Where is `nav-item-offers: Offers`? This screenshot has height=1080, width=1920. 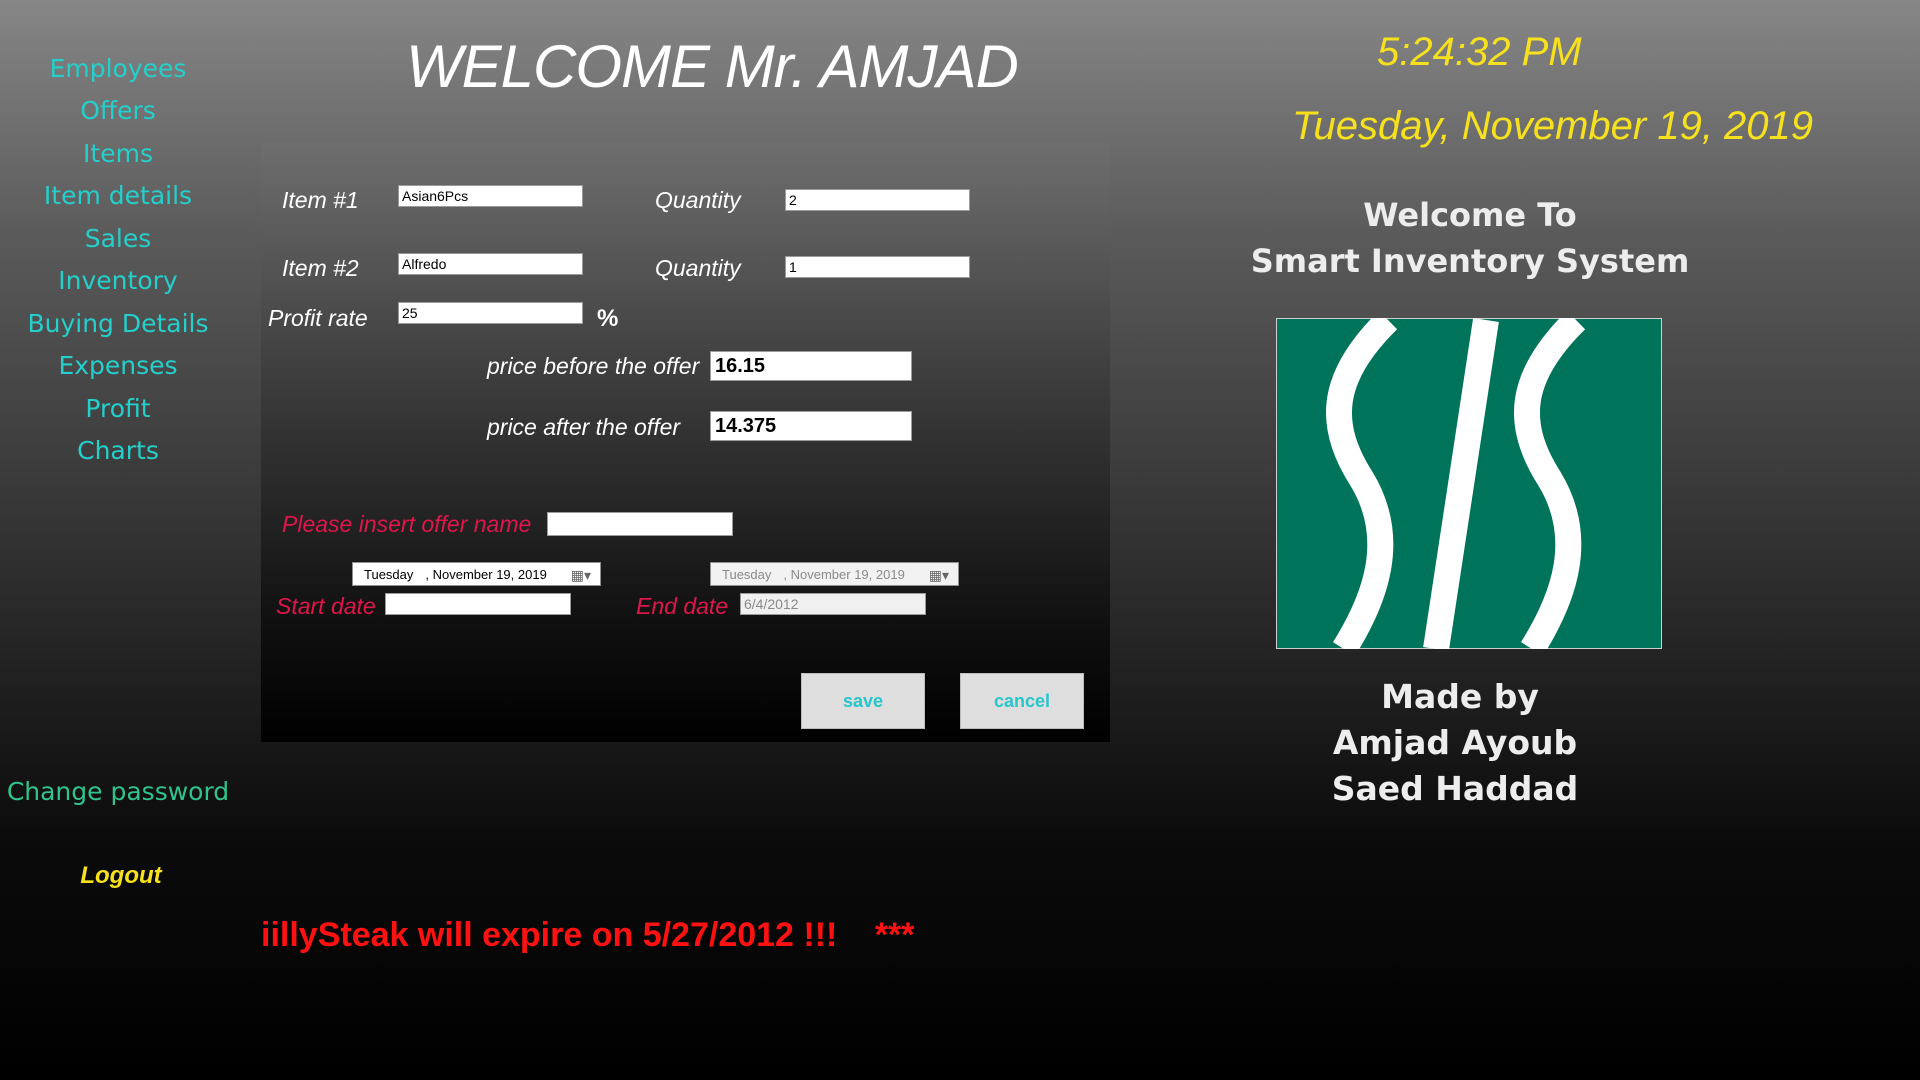
nav-item-offers: Offers is located at coordinates (118, 110).